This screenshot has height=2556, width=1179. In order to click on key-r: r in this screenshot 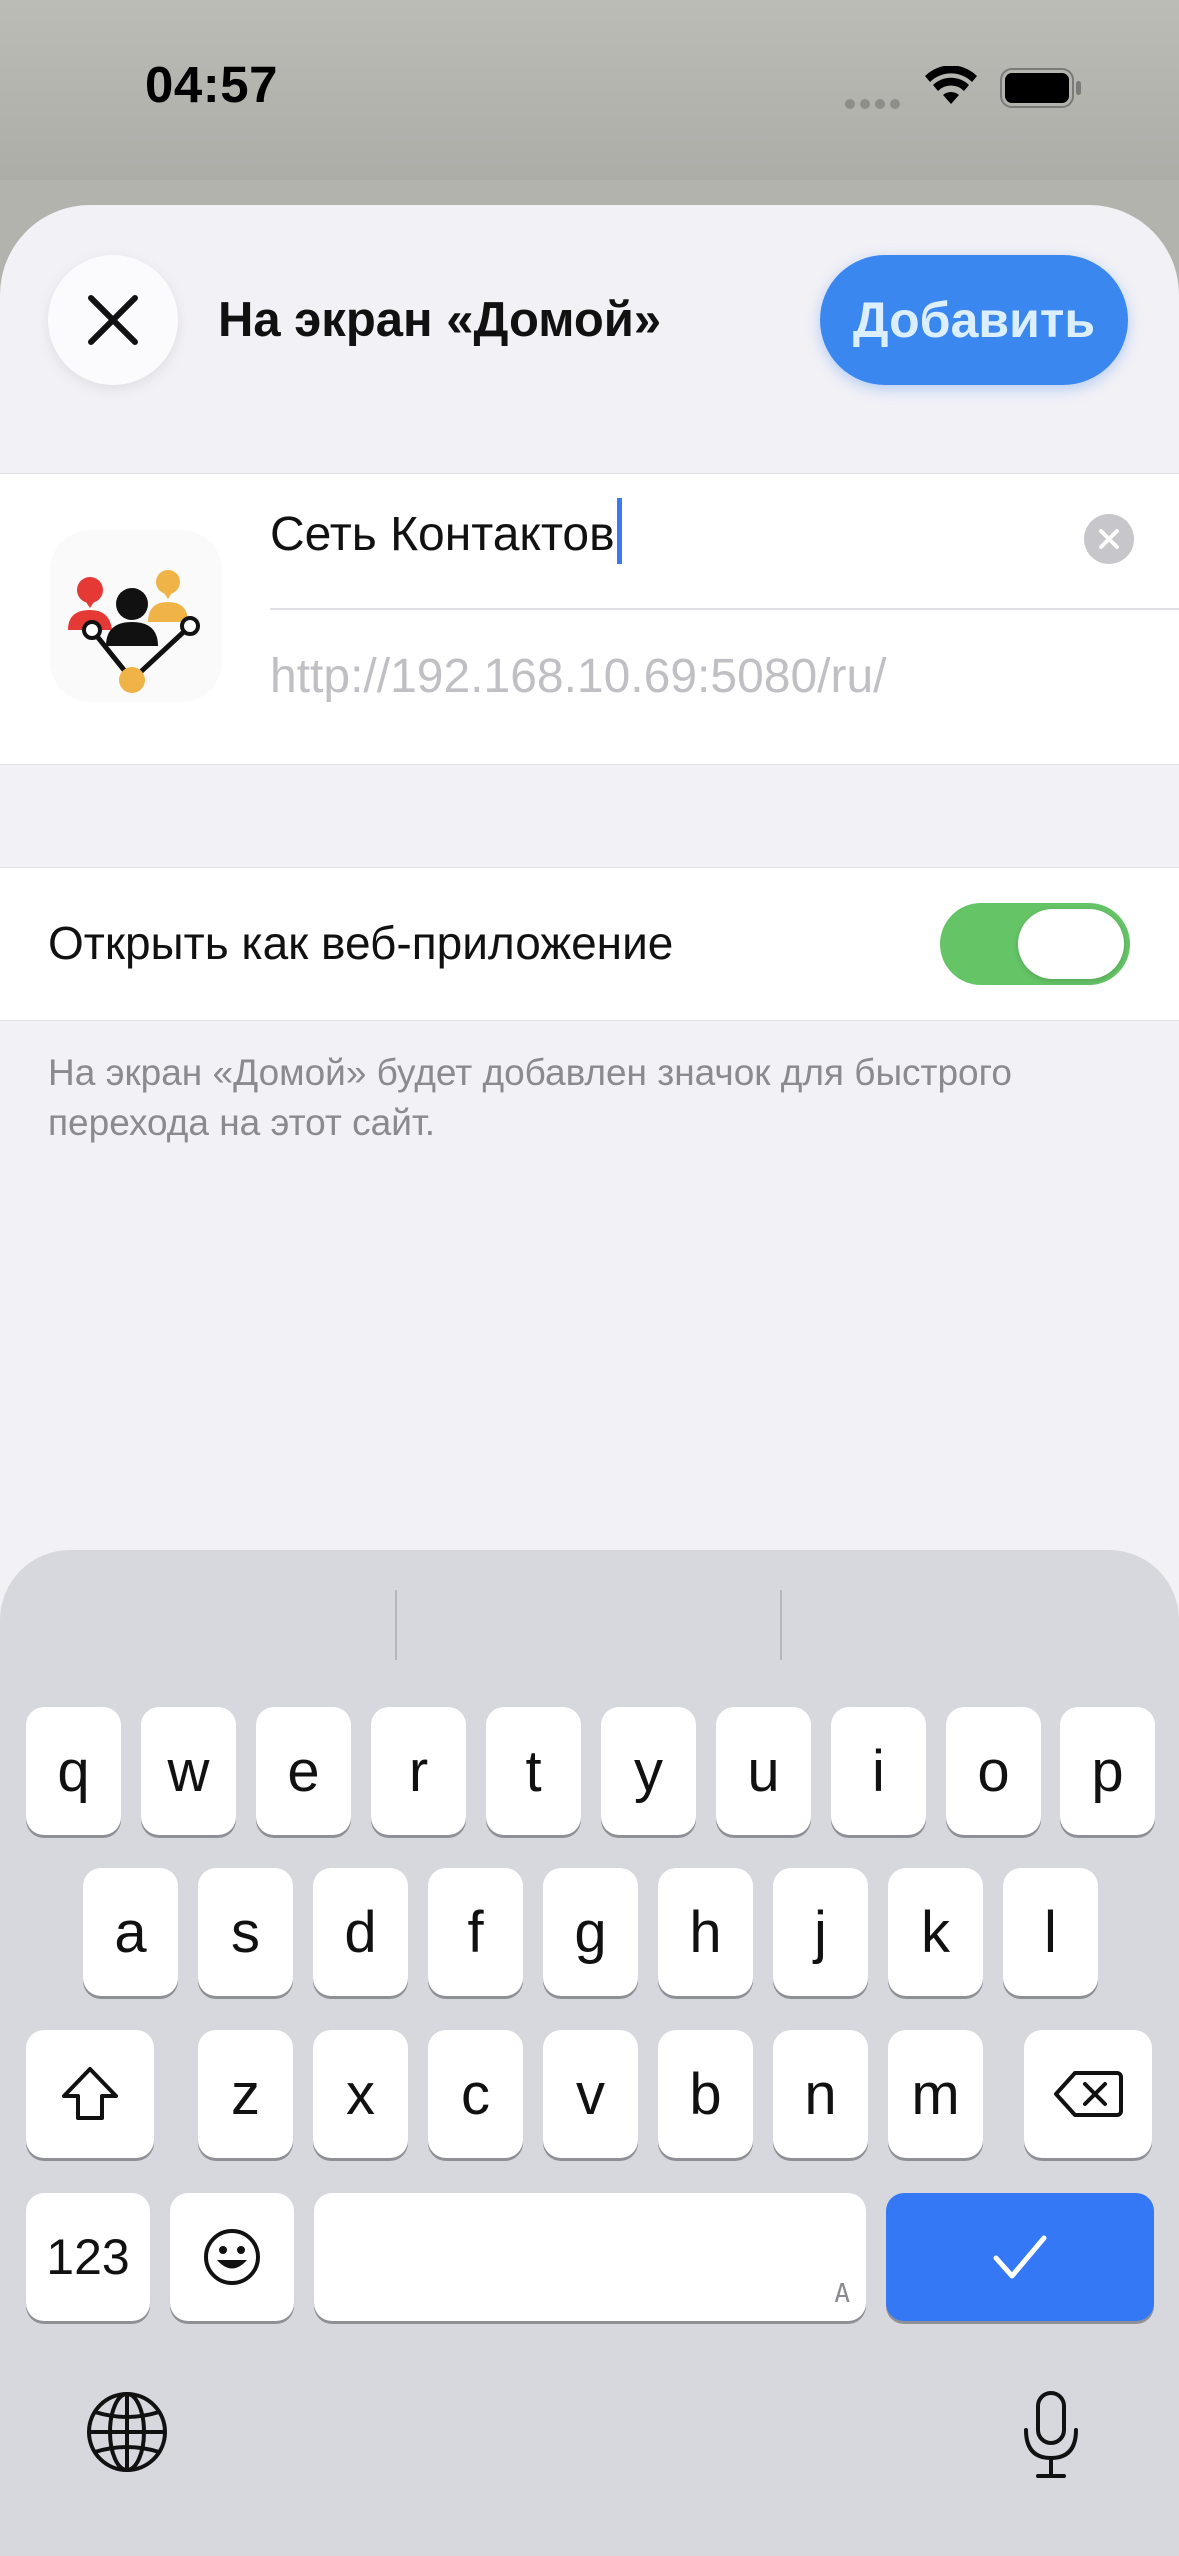, I will do `click(418, 1771)`.